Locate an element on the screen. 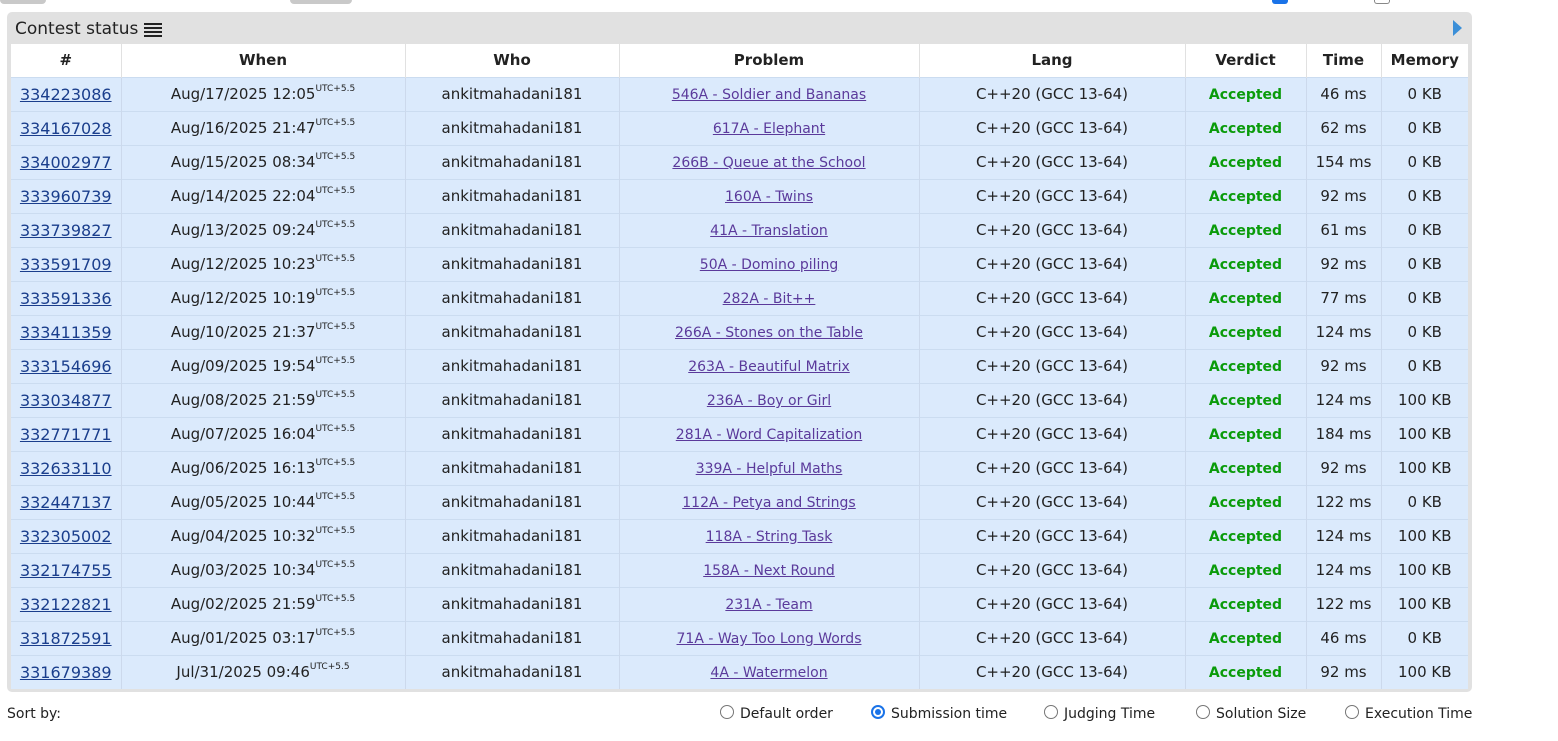 Image resolution: width=1558 pixels, height=741 pixels. sort-option-default-order: Default order is located at coordinates (776, 713).